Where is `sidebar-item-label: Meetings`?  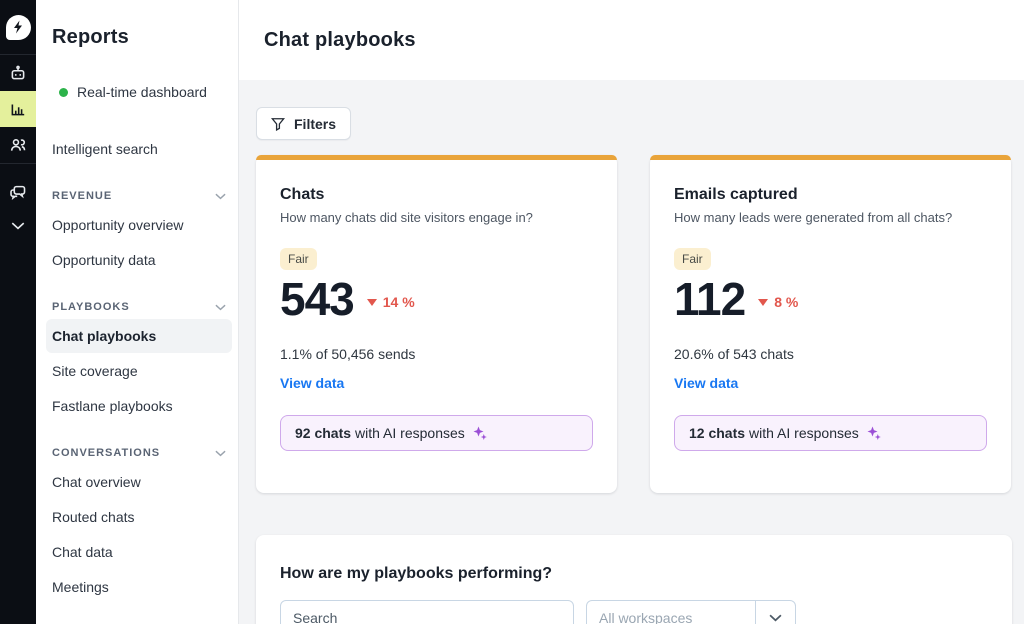
sidebar-item-label: Meetings is located at coordinates (80, 587).